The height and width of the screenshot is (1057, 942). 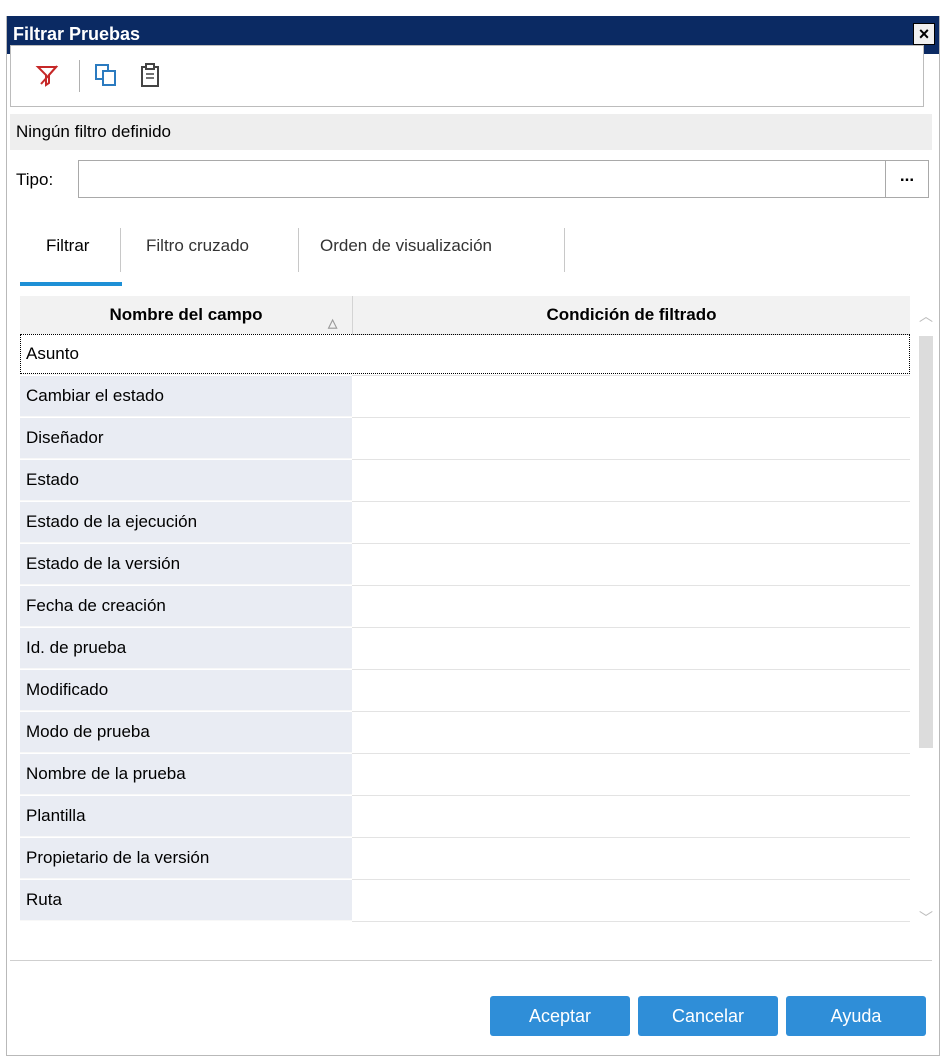 What do you see at coordinates (467, 76) in the screenshot?
I see `toolbar` at bounding box center [467, 76].